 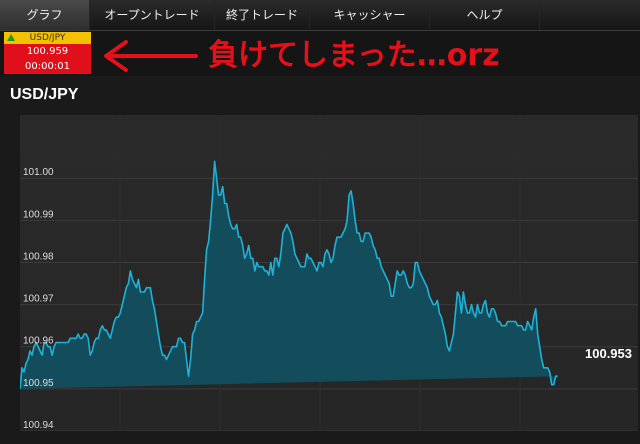 What do you see at coordinates (590, 15) in the screenshot?
I see `nav-filler` at bounding box center [590, 15].